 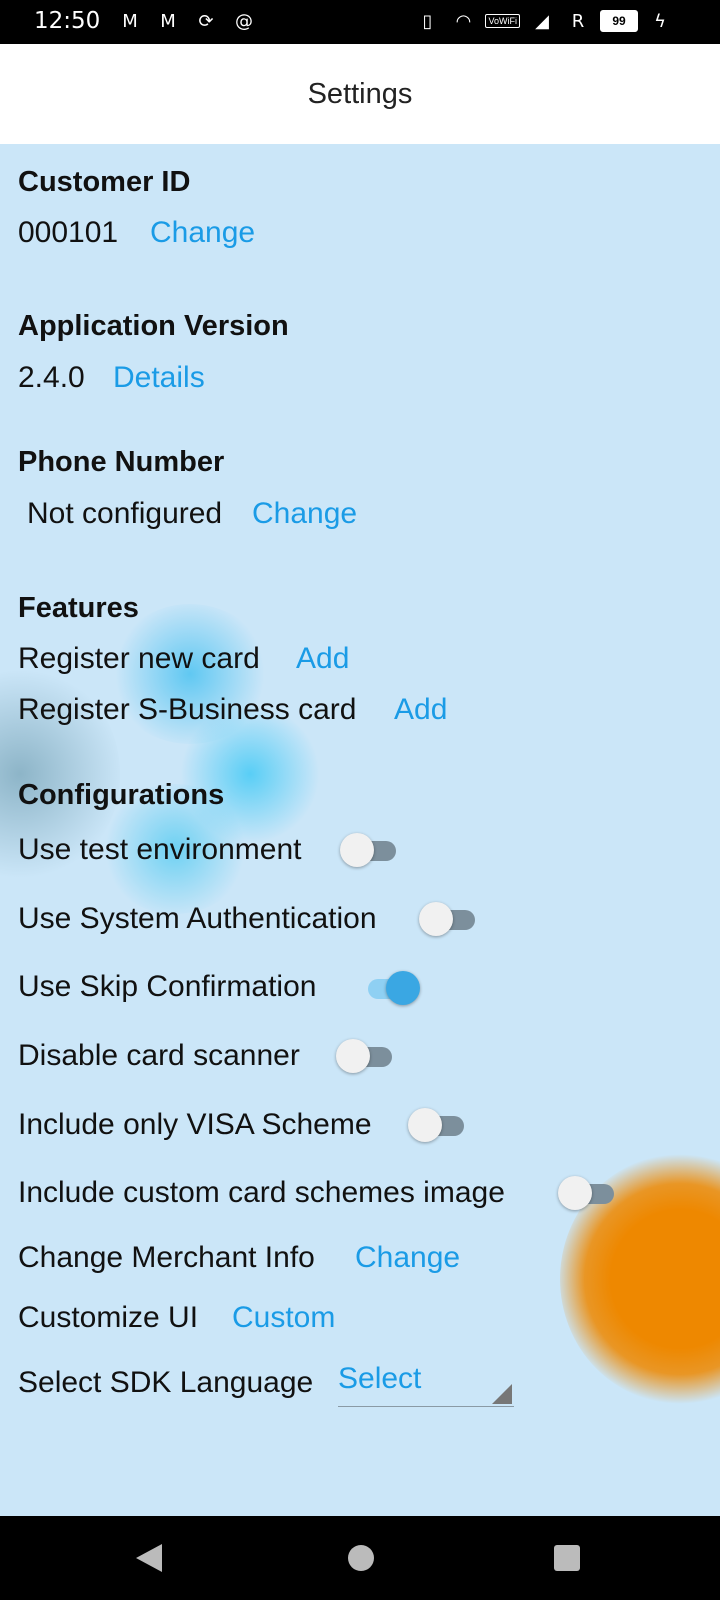 What do you see at coordinates (104, 182) in the screenshot?
I see `customer-id-title: Customer ID` at bounding box center [104, 182].